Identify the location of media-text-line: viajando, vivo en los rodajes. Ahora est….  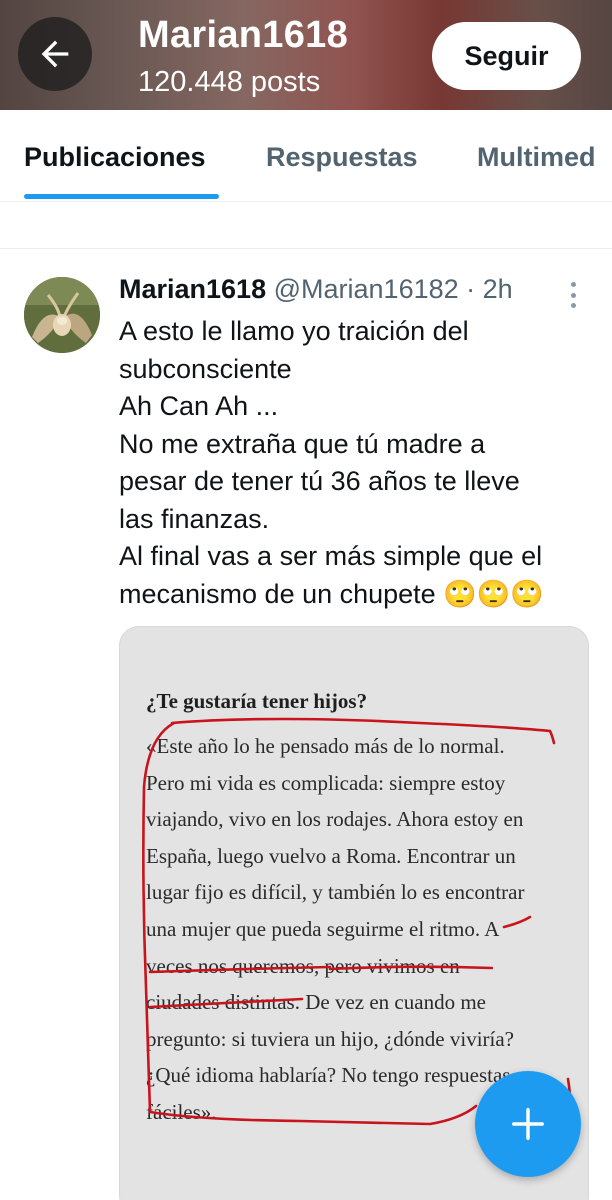
(335, 819).